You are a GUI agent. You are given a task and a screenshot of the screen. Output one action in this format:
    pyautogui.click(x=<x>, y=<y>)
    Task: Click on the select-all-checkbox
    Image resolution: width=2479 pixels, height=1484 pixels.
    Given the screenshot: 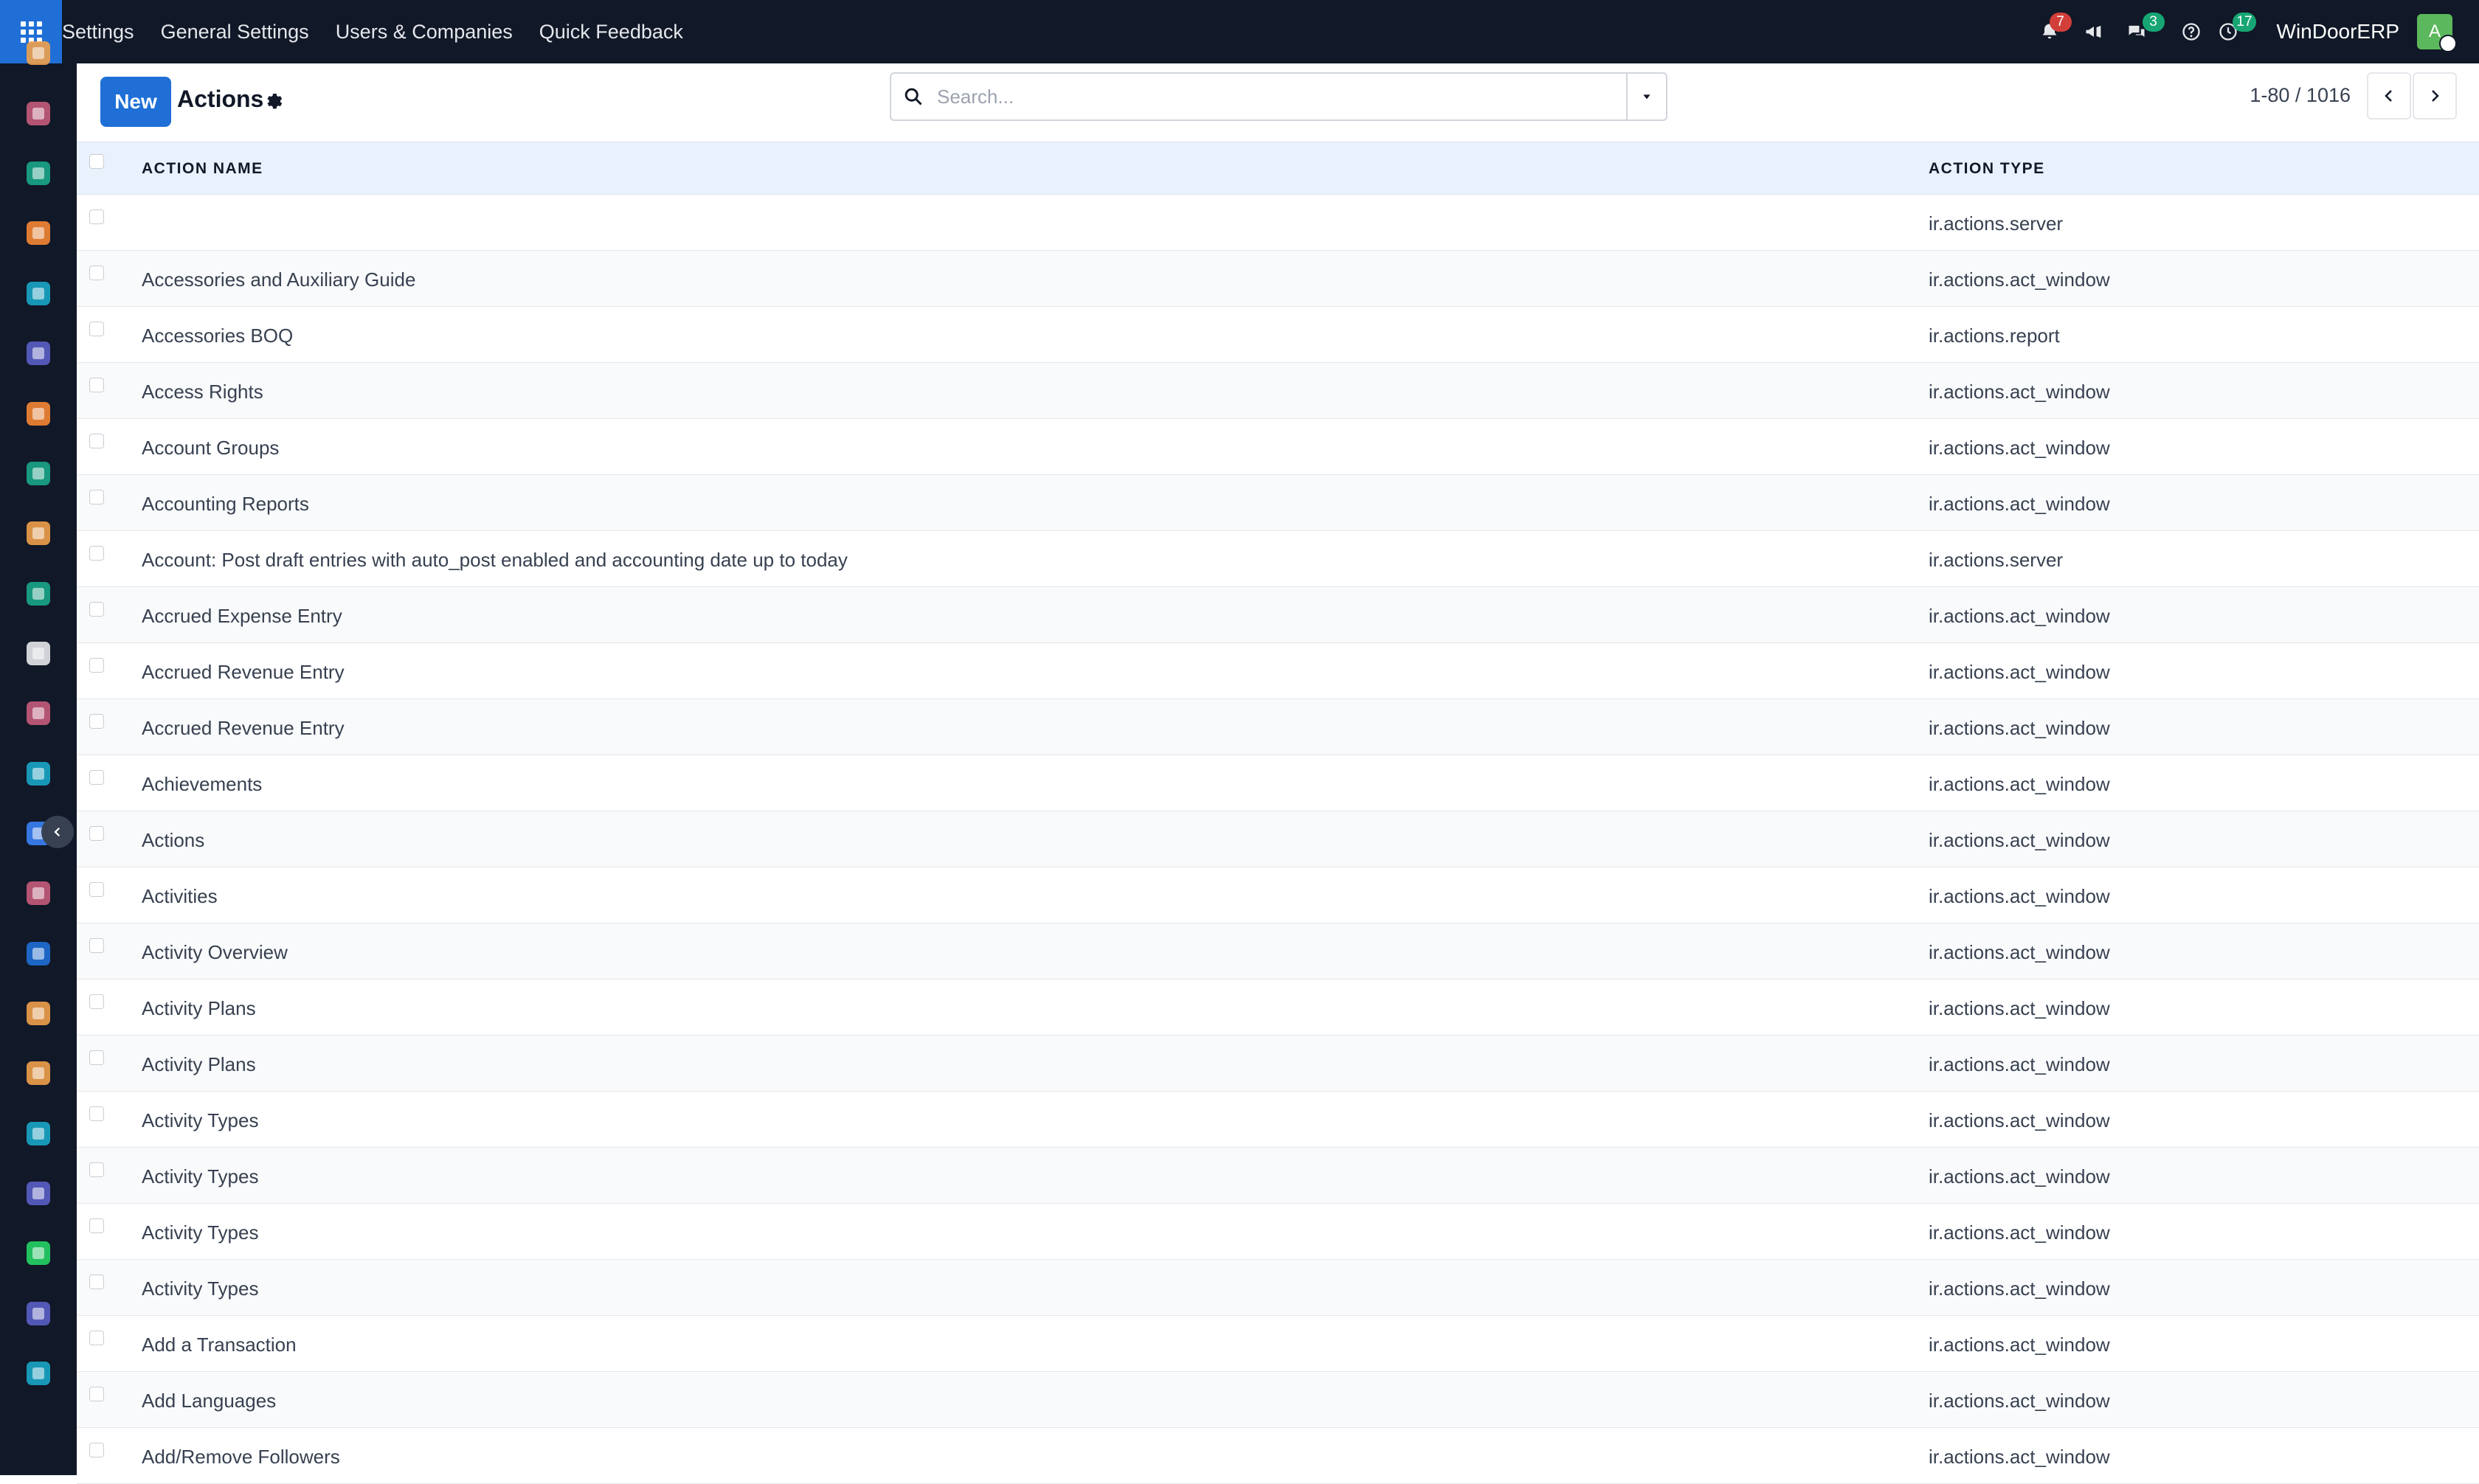 What is the action you would take?
    pyautogui.click(x=96, y=161)
    